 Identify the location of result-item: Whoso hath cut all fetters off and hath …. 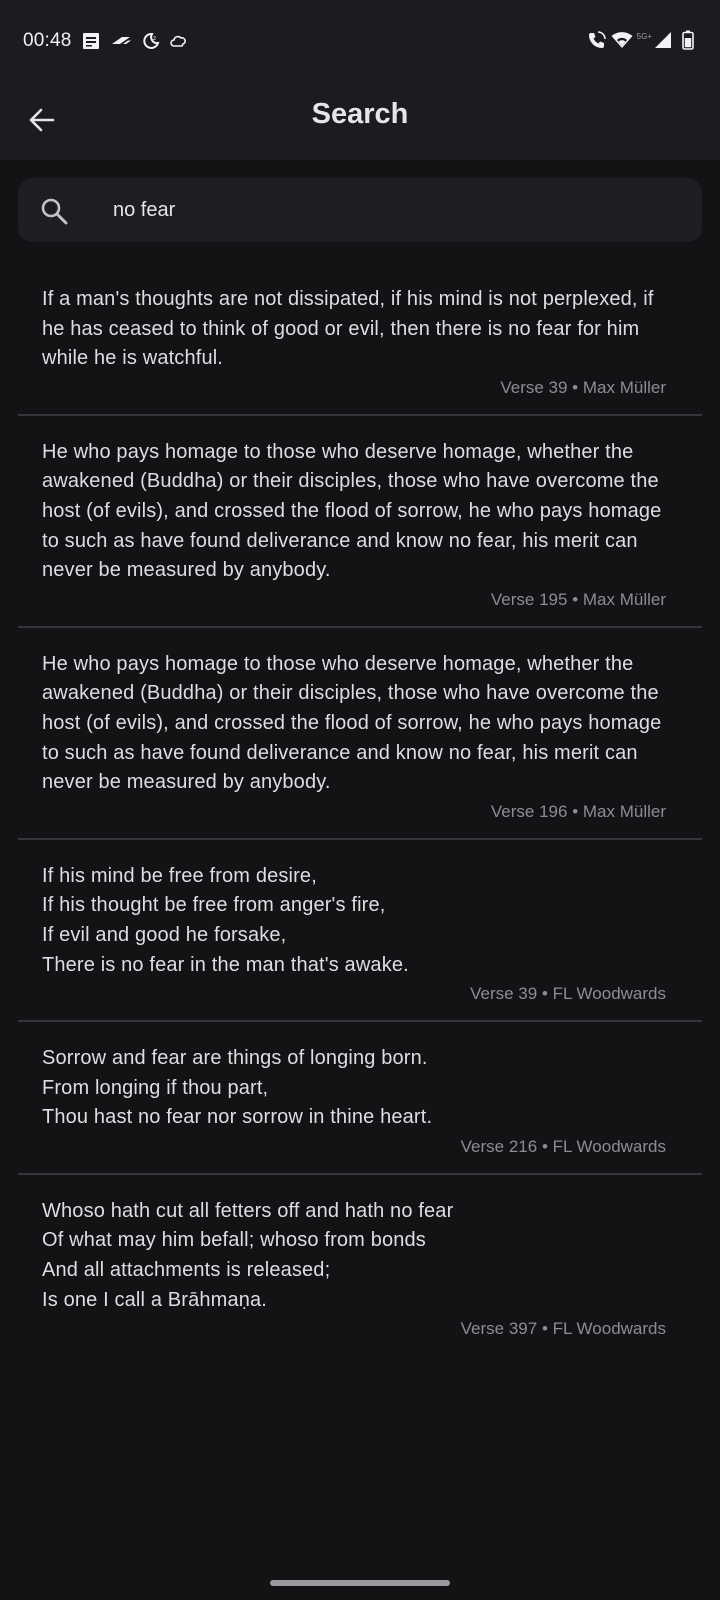
(360, 1265).